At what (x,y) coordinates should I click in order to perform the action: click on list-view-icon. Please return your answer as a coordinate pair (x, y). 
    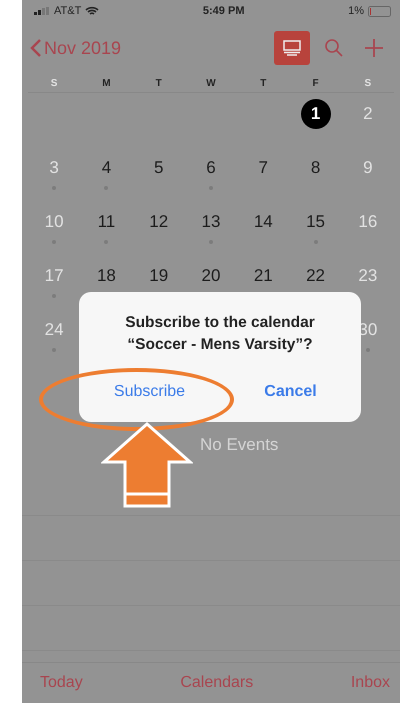
    Looking at the image, I should click on (292, 48).